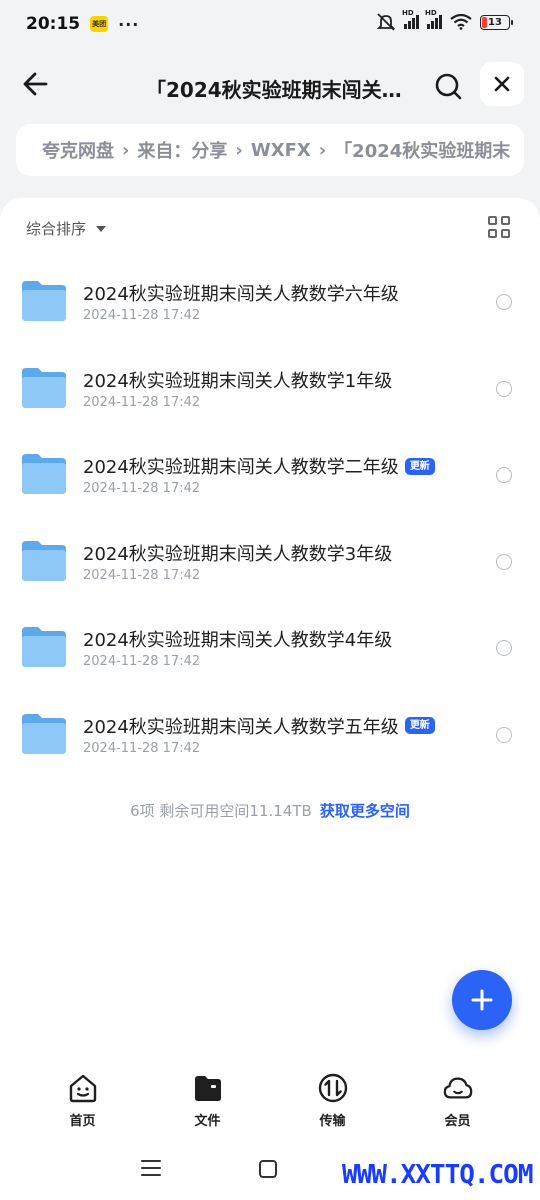 This screenshot has width=540, height=1200. Describe the element at coordinates (457, 1121) in the screenshot. I see `nav-label: 会员` at that location.